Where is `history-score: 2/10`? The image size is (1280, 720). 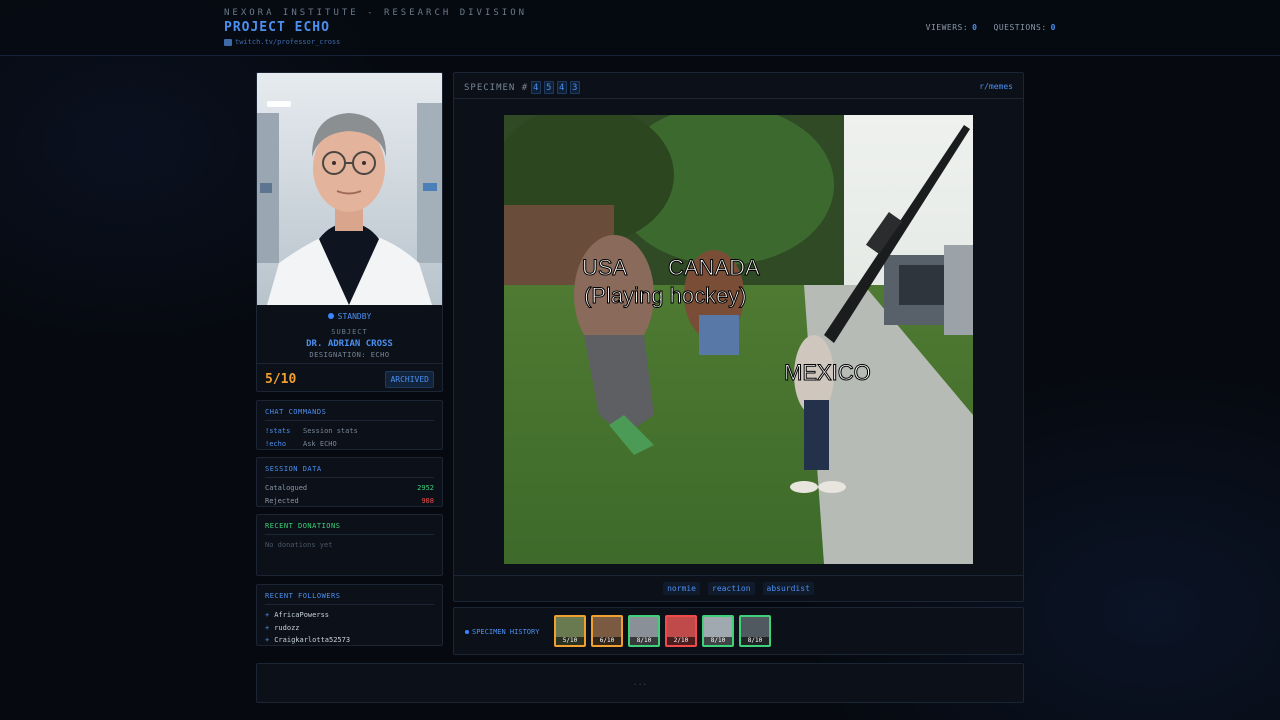 history-score: 2/10 is located at coordinates (681, 641).